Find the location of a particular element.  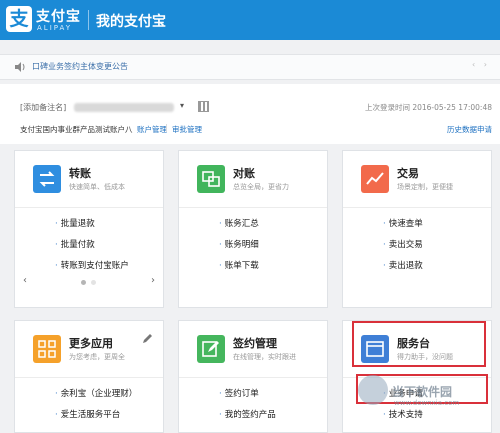

card-title: 转账 is located at coordinates (80, 173).